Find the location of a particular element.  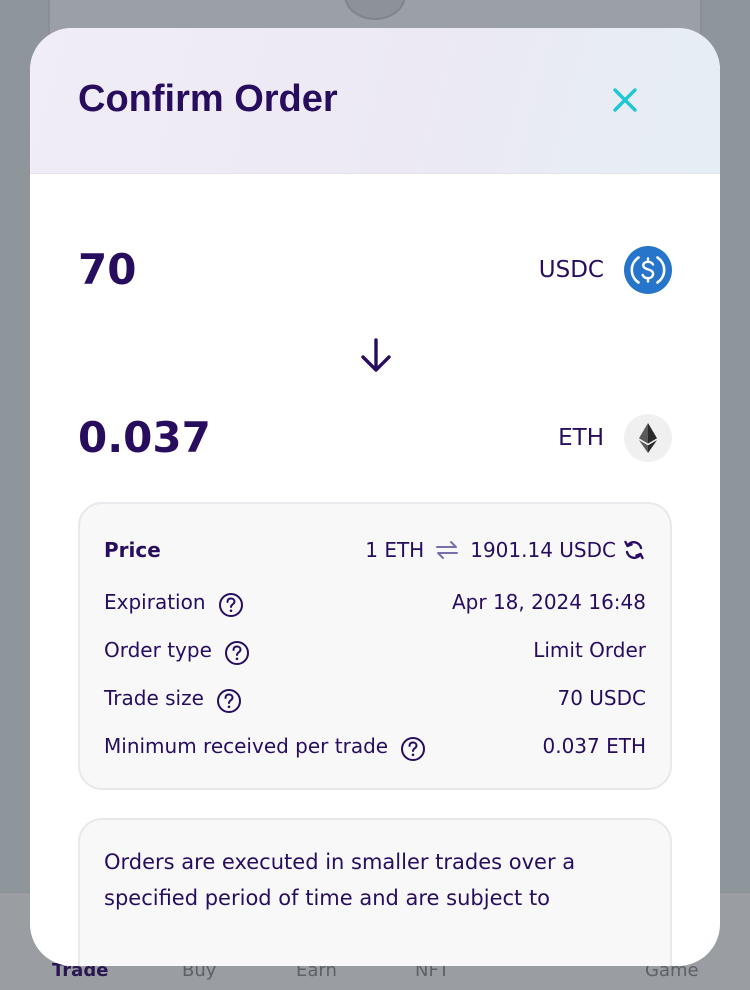

price-quote: 1901.14 USDC is located at coordinates (543, 550).